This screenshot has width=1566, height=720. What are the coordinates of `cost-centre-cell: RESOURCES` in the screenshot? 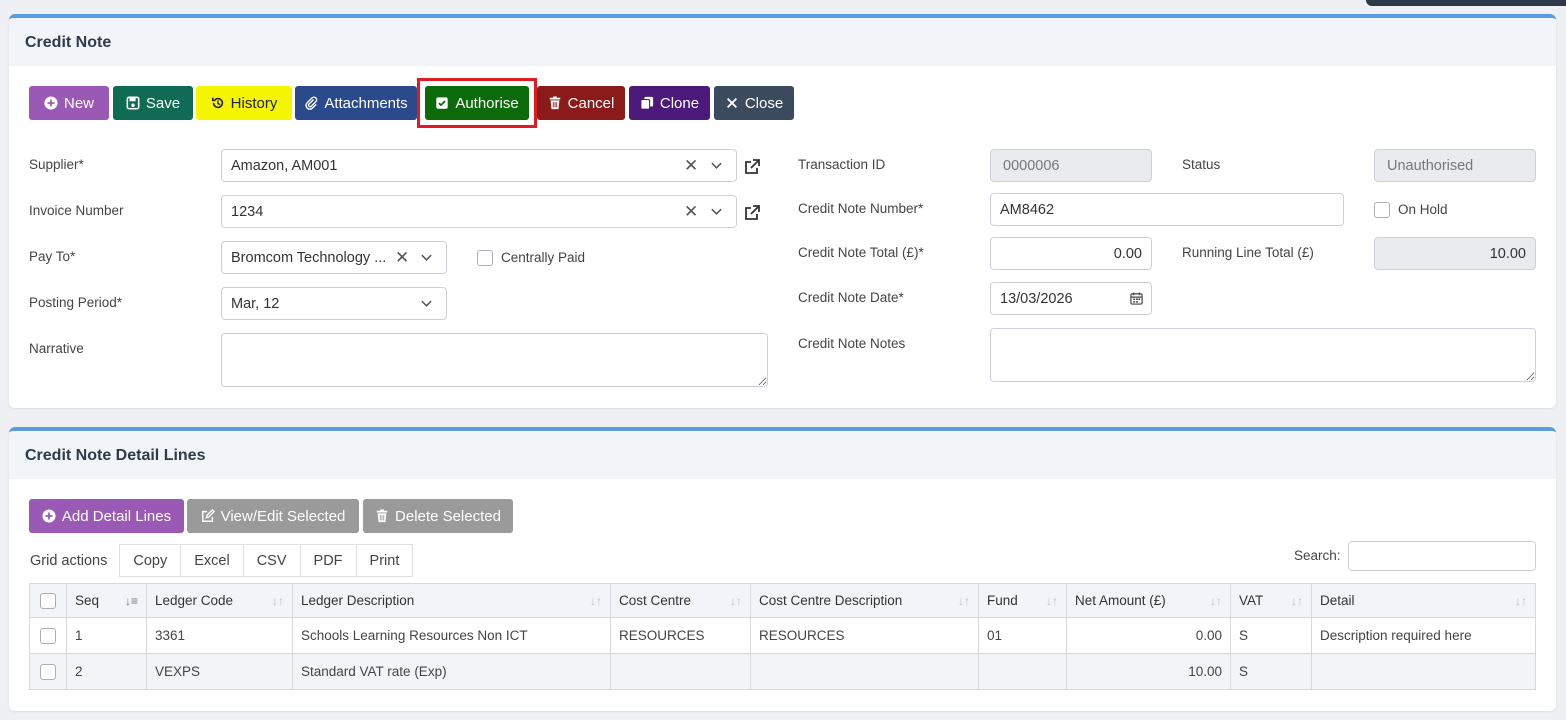 It's located at (680, 635).